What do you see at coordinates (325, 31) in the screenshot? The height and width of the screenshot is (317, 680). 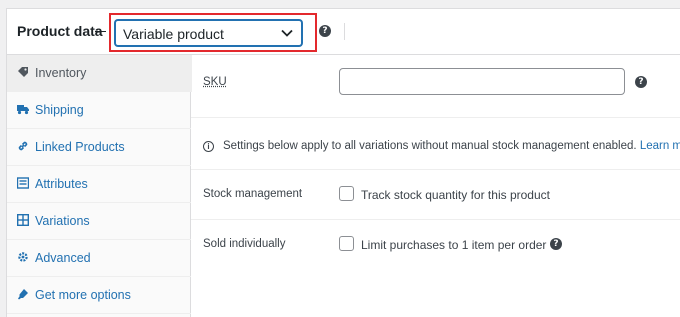 I see `help-icon: ?` at bounding box center [325, 31].